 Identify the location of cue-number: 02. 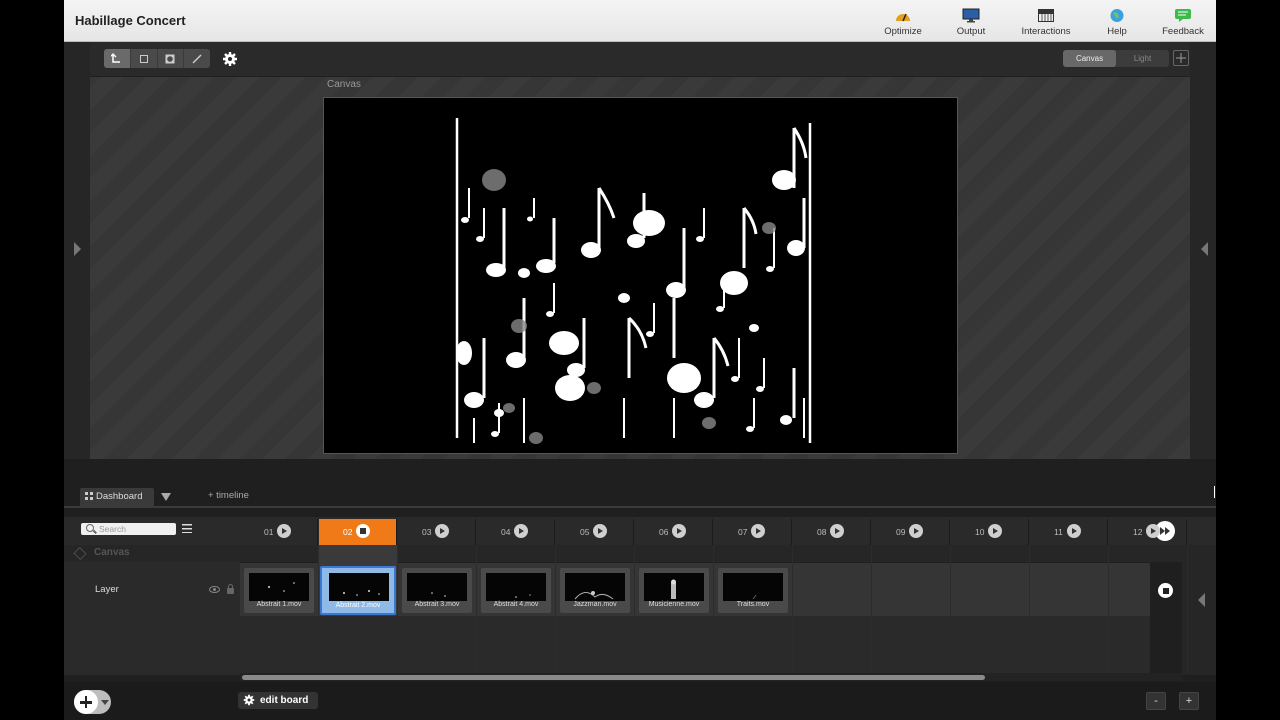
(348, 532).